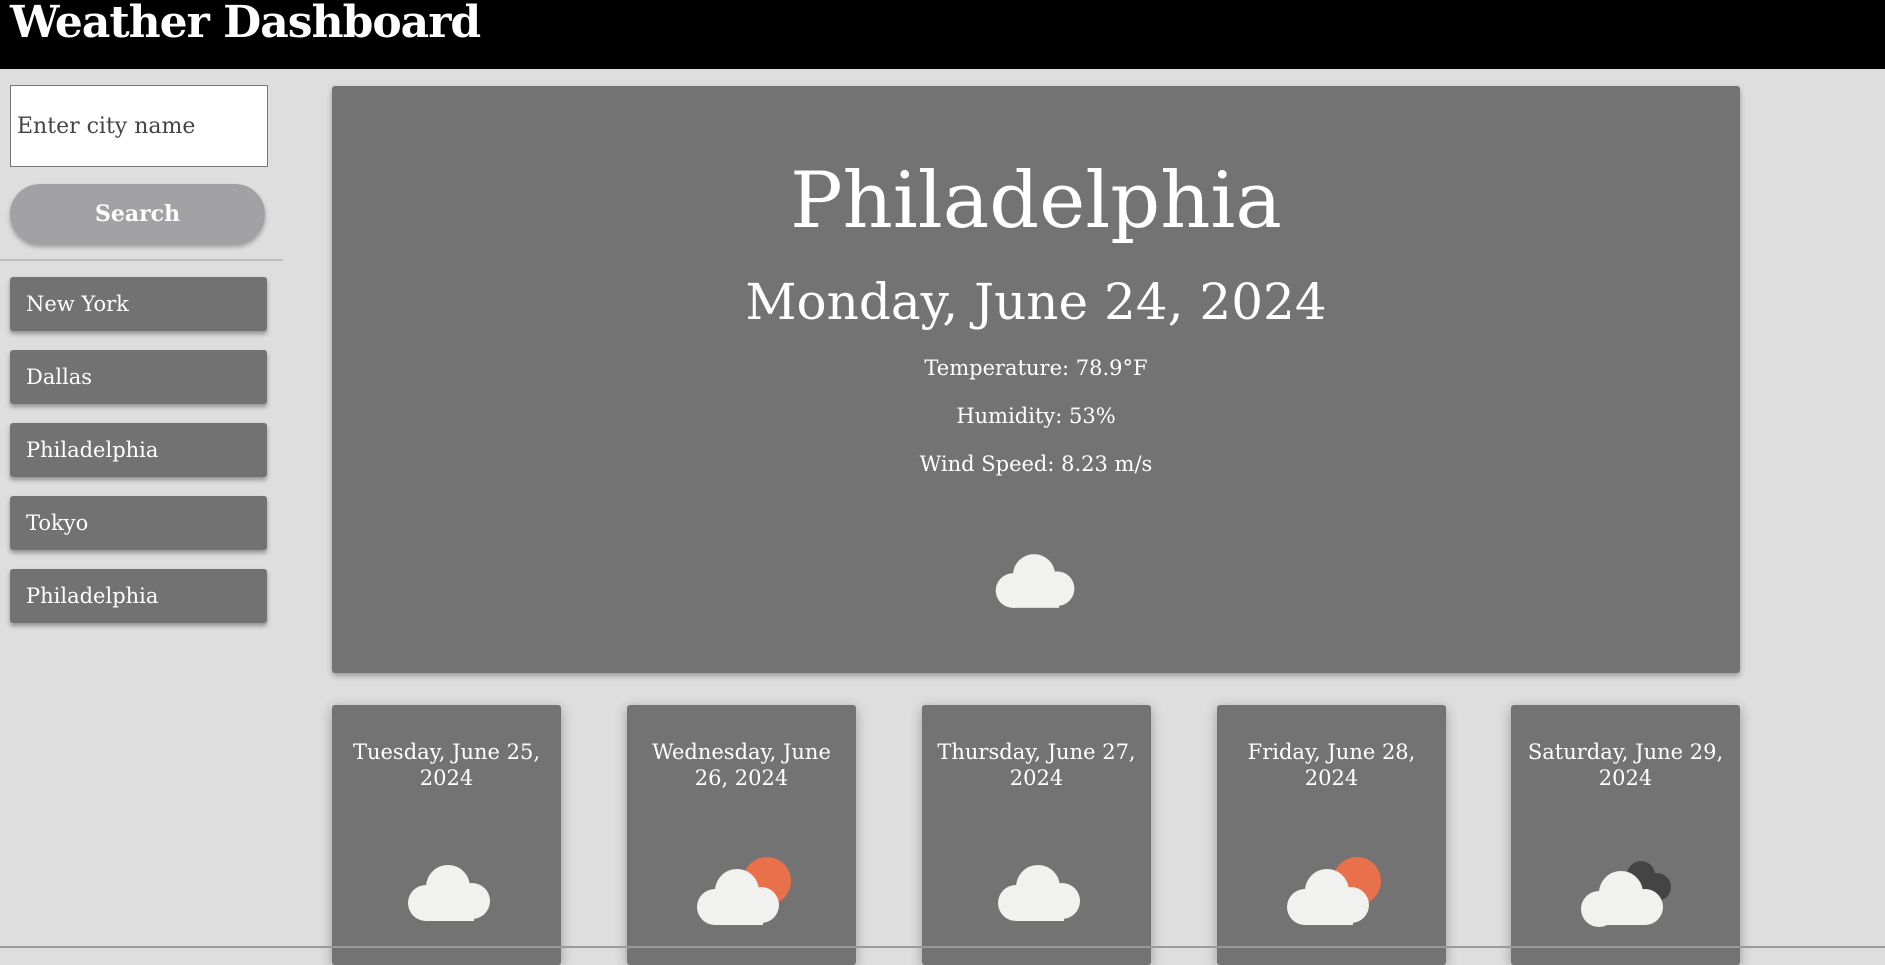 The width and height of the screenshot is (1885, 965). I want to click on forecast-card: Wednesday, June 26, 2024, so click(741, 835).